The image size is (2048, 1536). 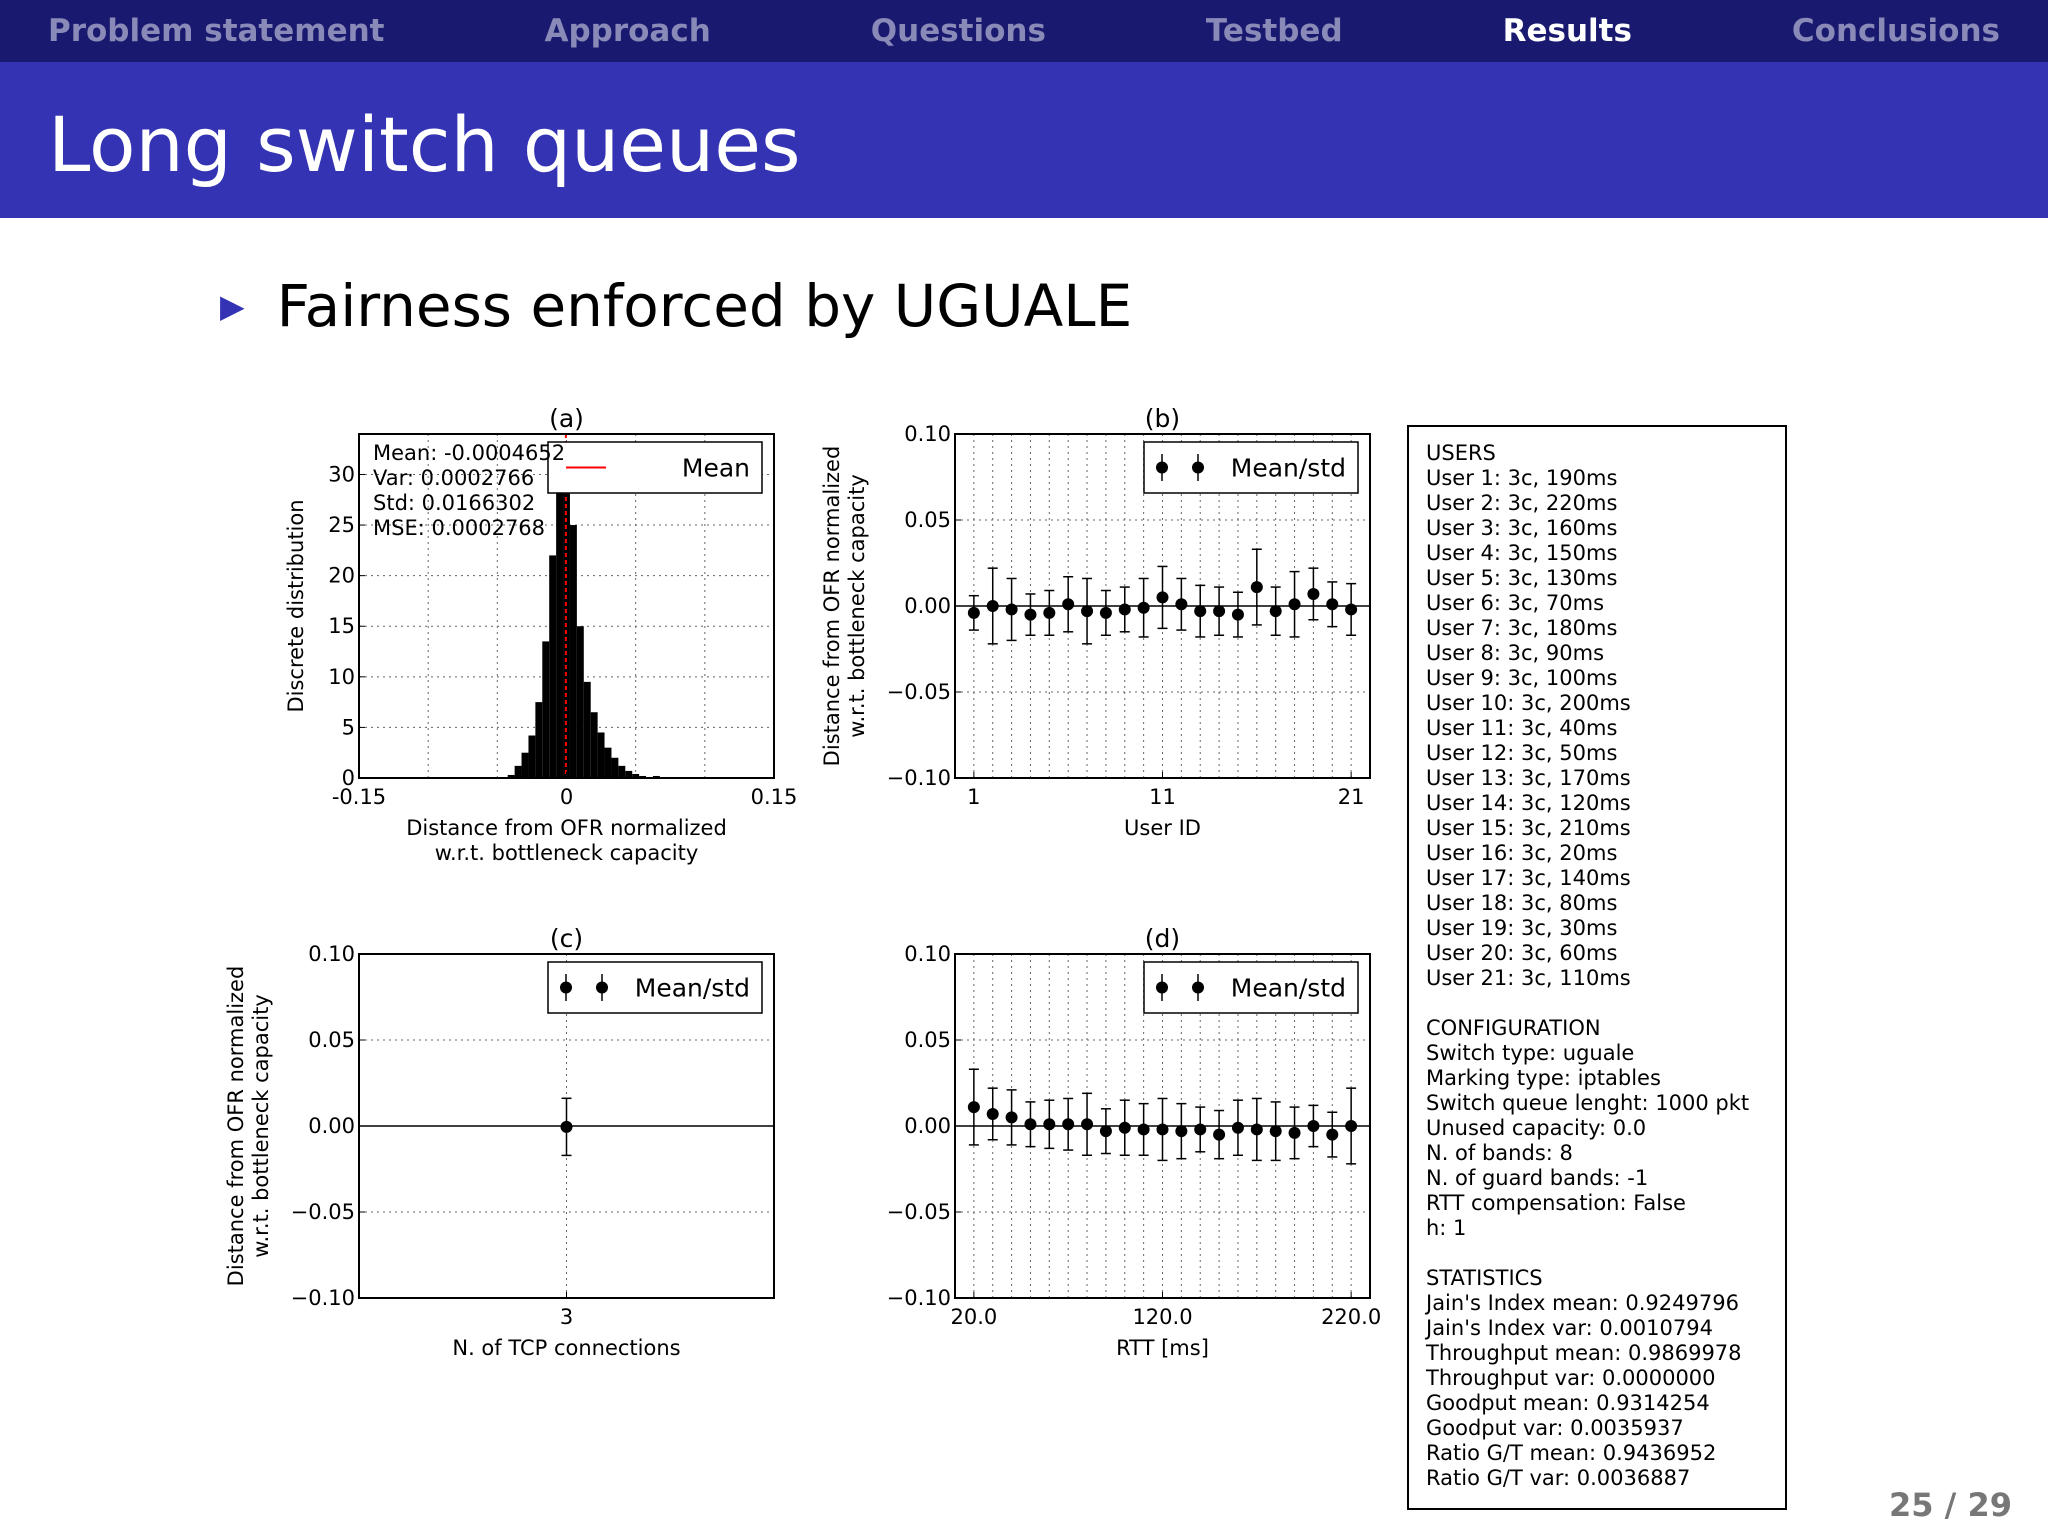 I want to click on chart-title: (a), so click(x=566, y=418).